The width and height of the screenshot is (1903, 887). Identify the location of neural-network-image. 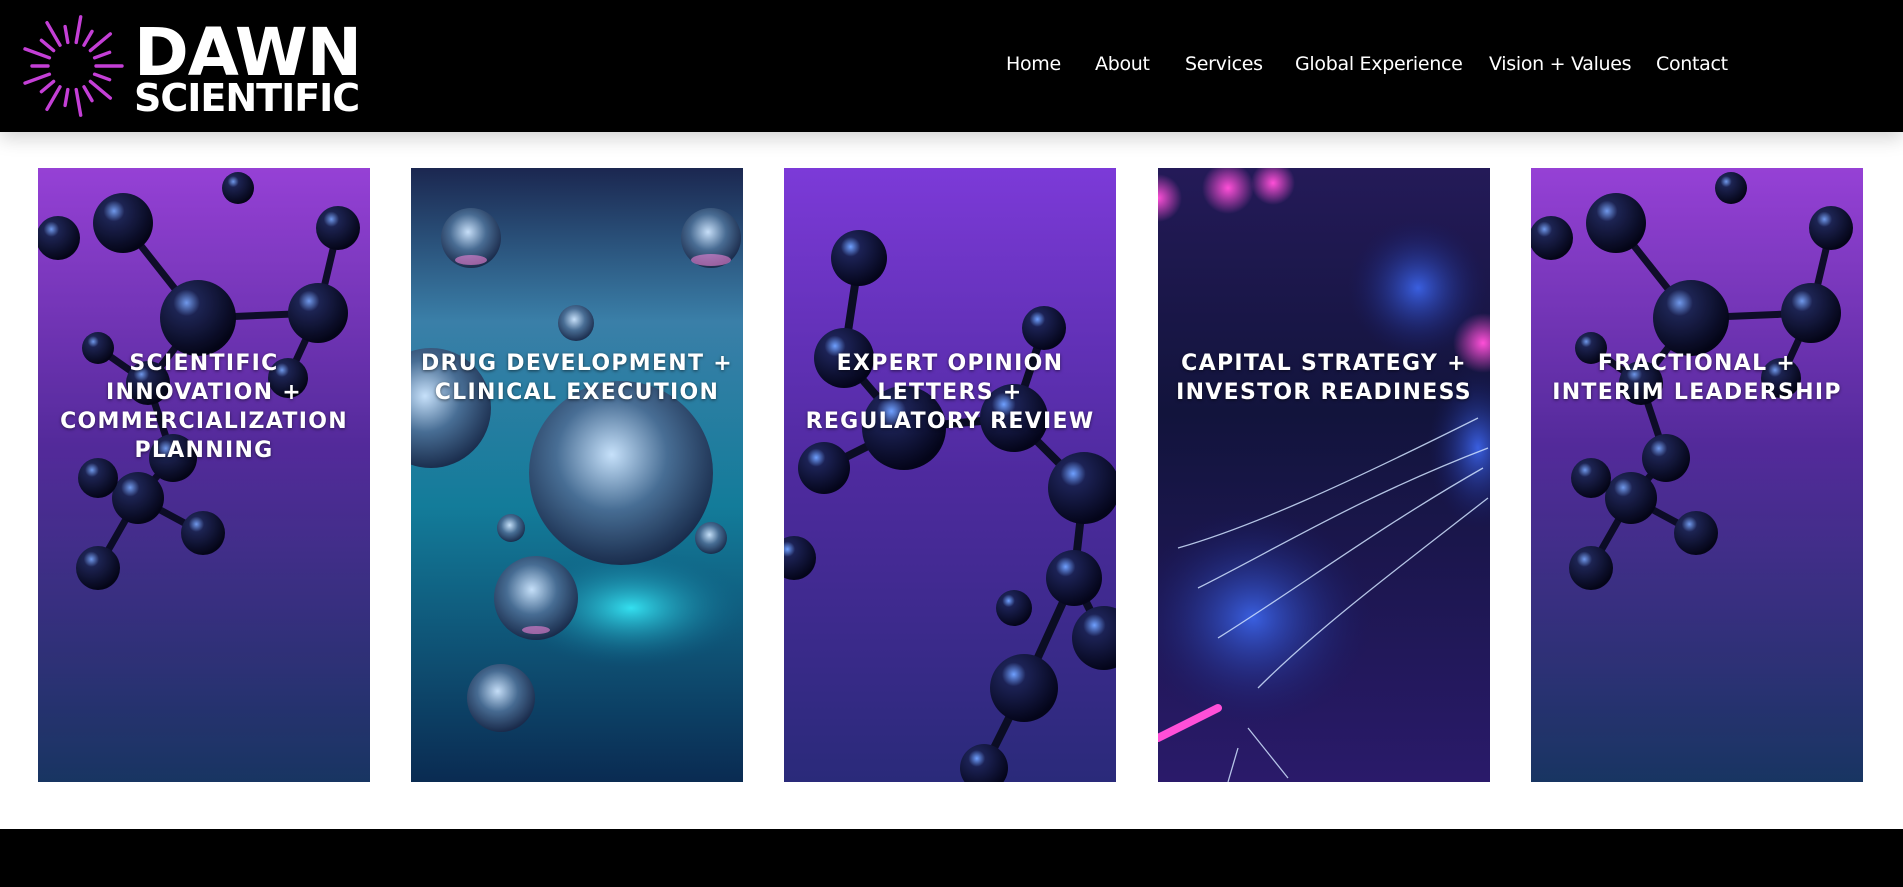
(1324, 475).